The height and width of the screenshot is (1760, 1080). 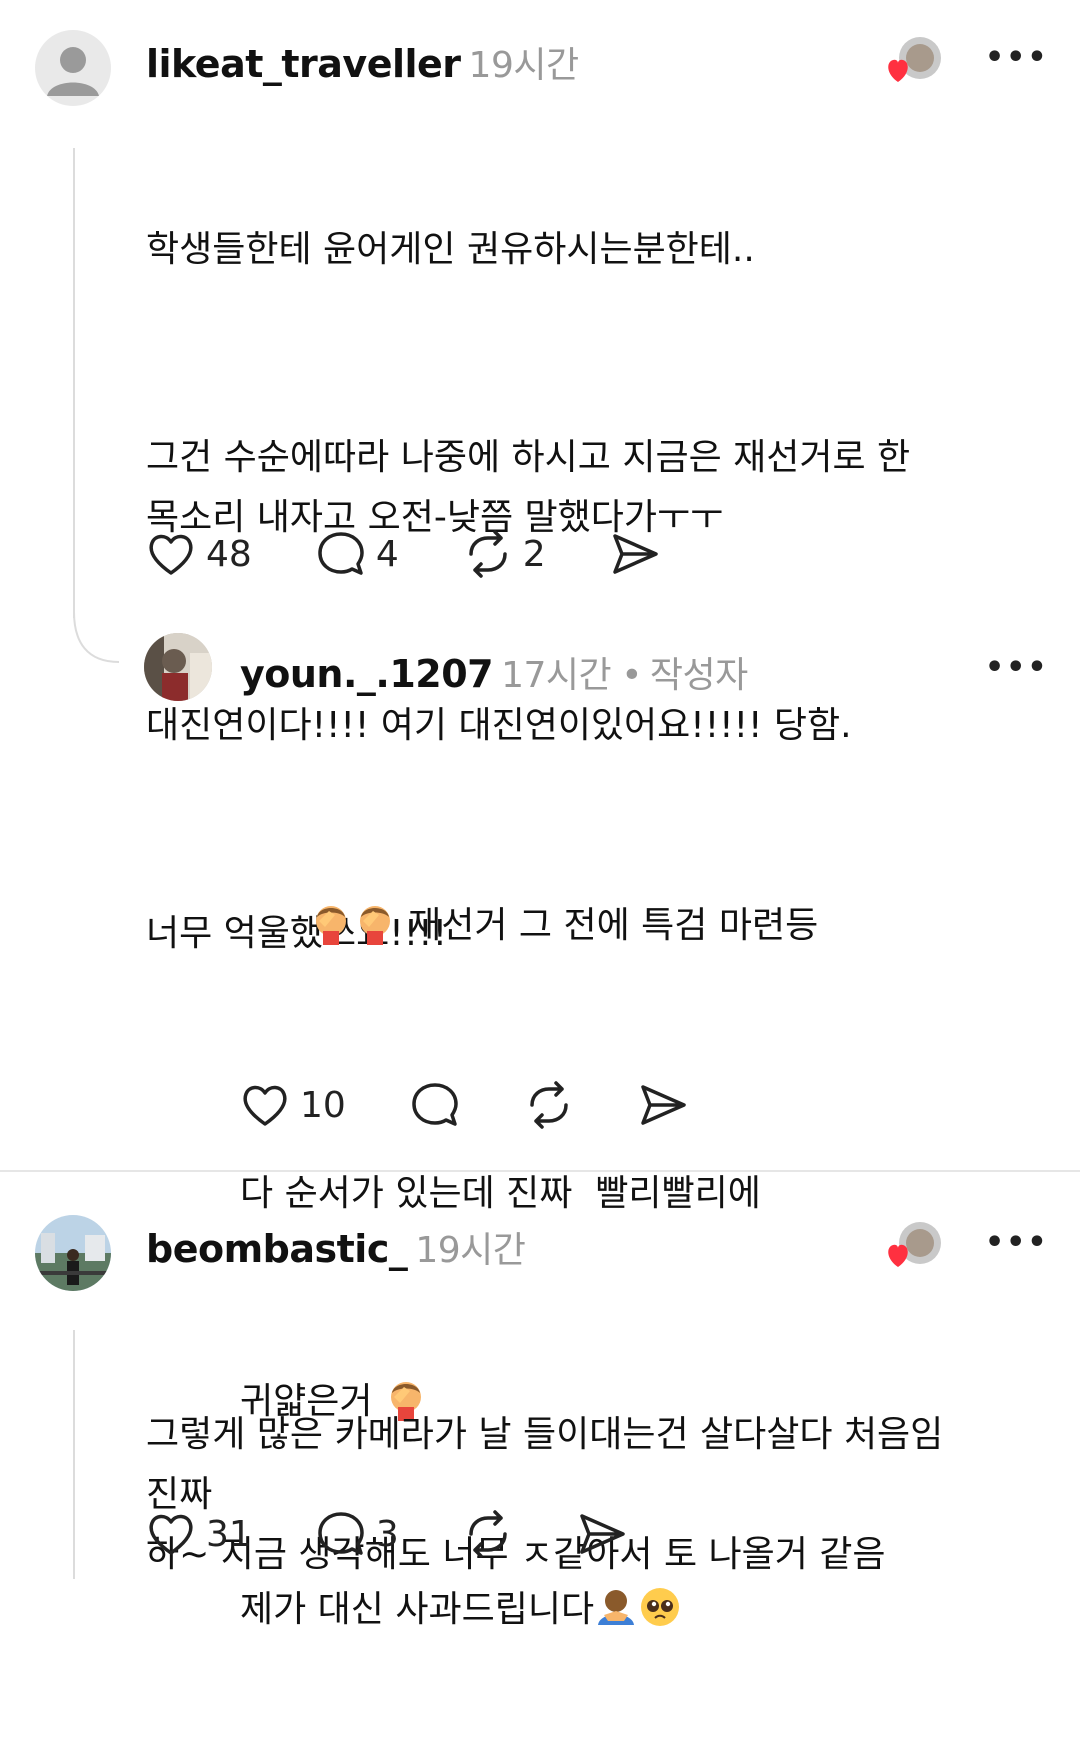 What do you see at coordinates (540, 1171) in the screenshot?
I see `divider` at bounding box center [540, 1171].